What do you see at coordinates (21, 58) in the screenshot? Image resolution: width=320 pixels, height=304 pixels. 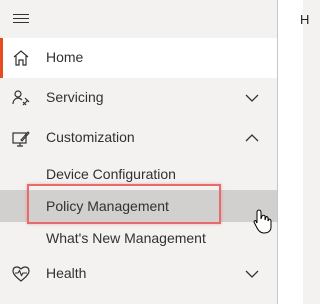 I see `home-icon` at bounding box center [21, 58].